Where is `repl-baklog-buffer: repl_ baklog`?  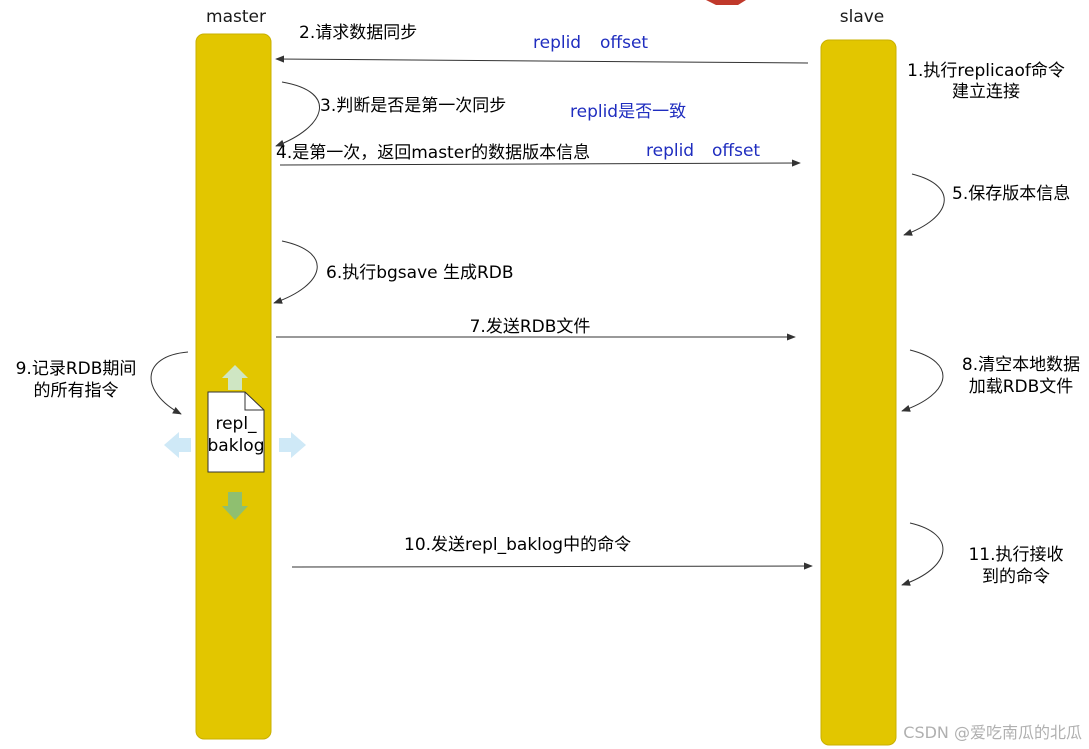 repl-baklog-buffer: repl_ baklog is located at coordinates (236, 432).